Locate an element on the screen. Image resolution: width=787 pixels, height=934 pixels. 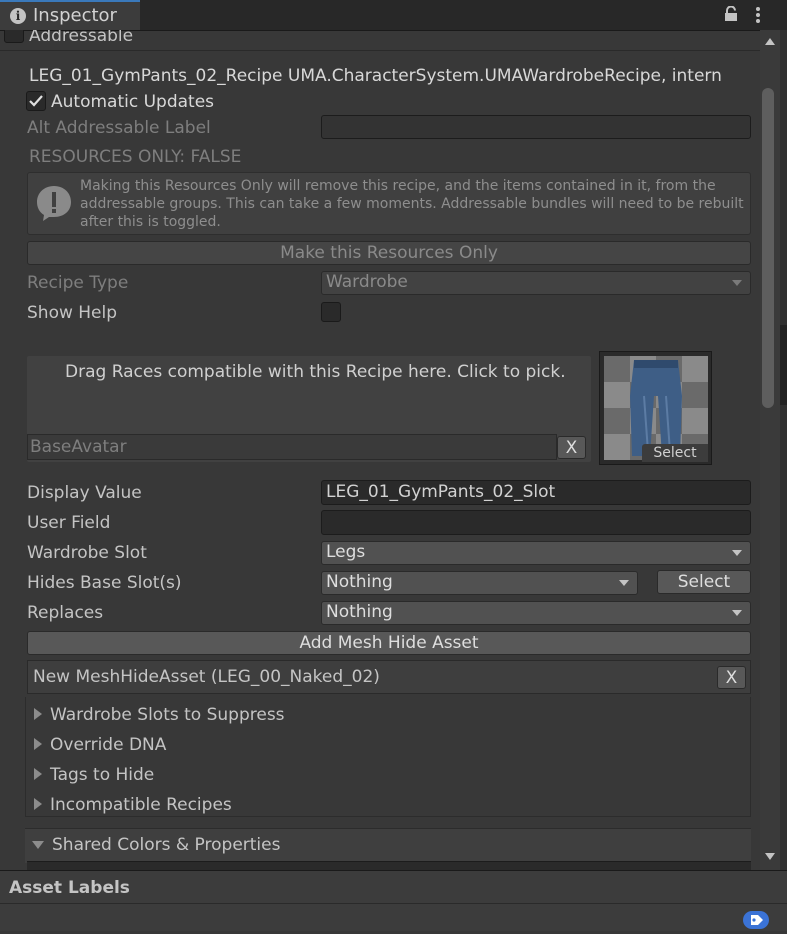
side-strip-handle is located at coordinates (783, 365).